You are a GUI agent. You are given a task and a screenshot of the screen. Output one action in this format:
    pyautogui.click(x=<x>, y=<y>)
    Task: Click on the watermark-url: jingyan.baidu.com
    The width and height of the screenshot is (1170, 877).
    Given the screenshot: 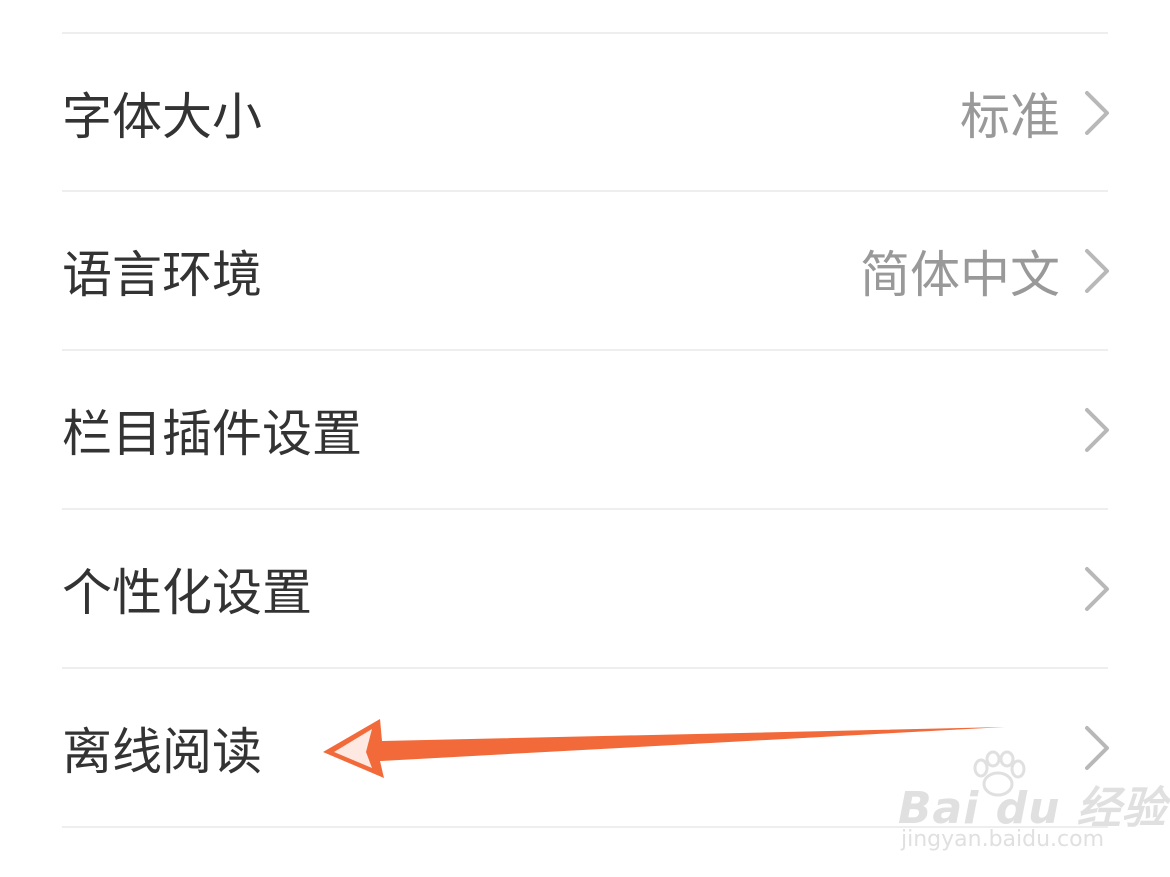 What is the action you would take?
    pyautogui.click(x=1003, y=839)
    